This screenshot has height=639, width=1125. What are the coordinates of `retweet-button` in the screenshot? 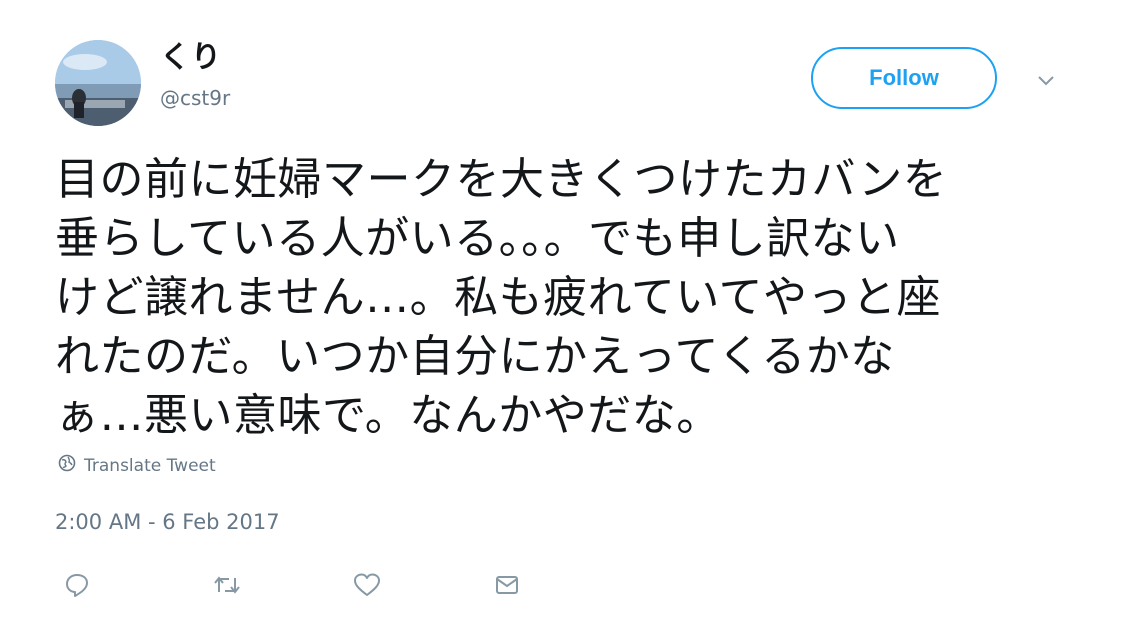 It's located at (227, 585).